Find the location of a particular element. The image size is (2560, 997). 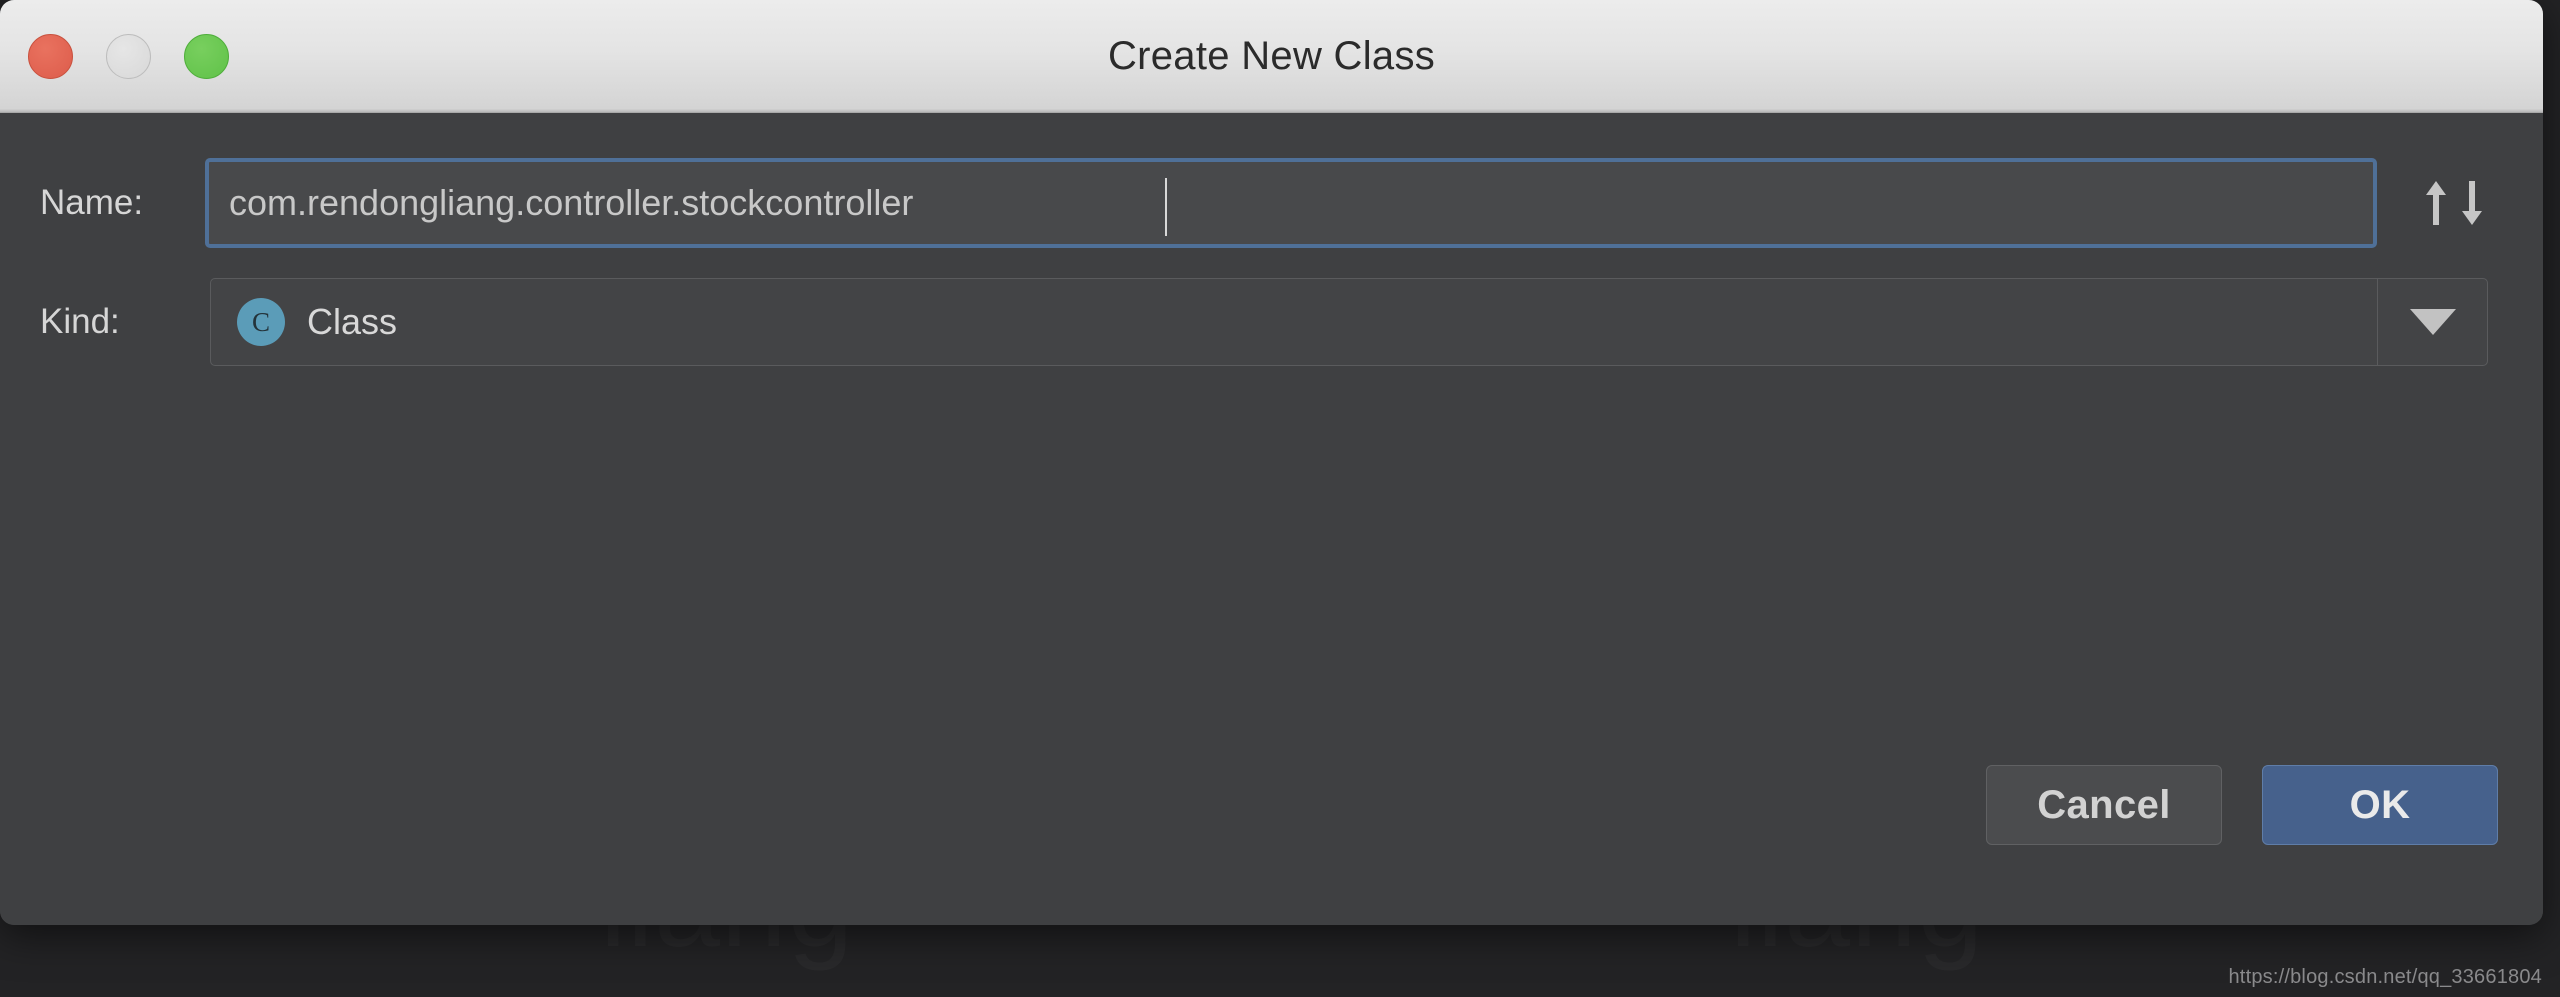

chevron-down-icon is located at coordinates (2432, 322).